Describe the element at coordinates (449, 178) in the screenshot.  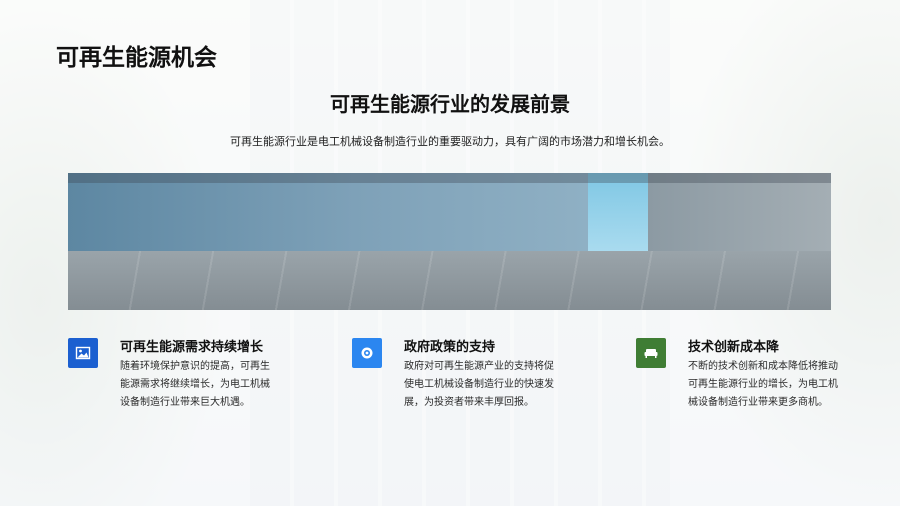
I see `hero-ceiling` at that location.